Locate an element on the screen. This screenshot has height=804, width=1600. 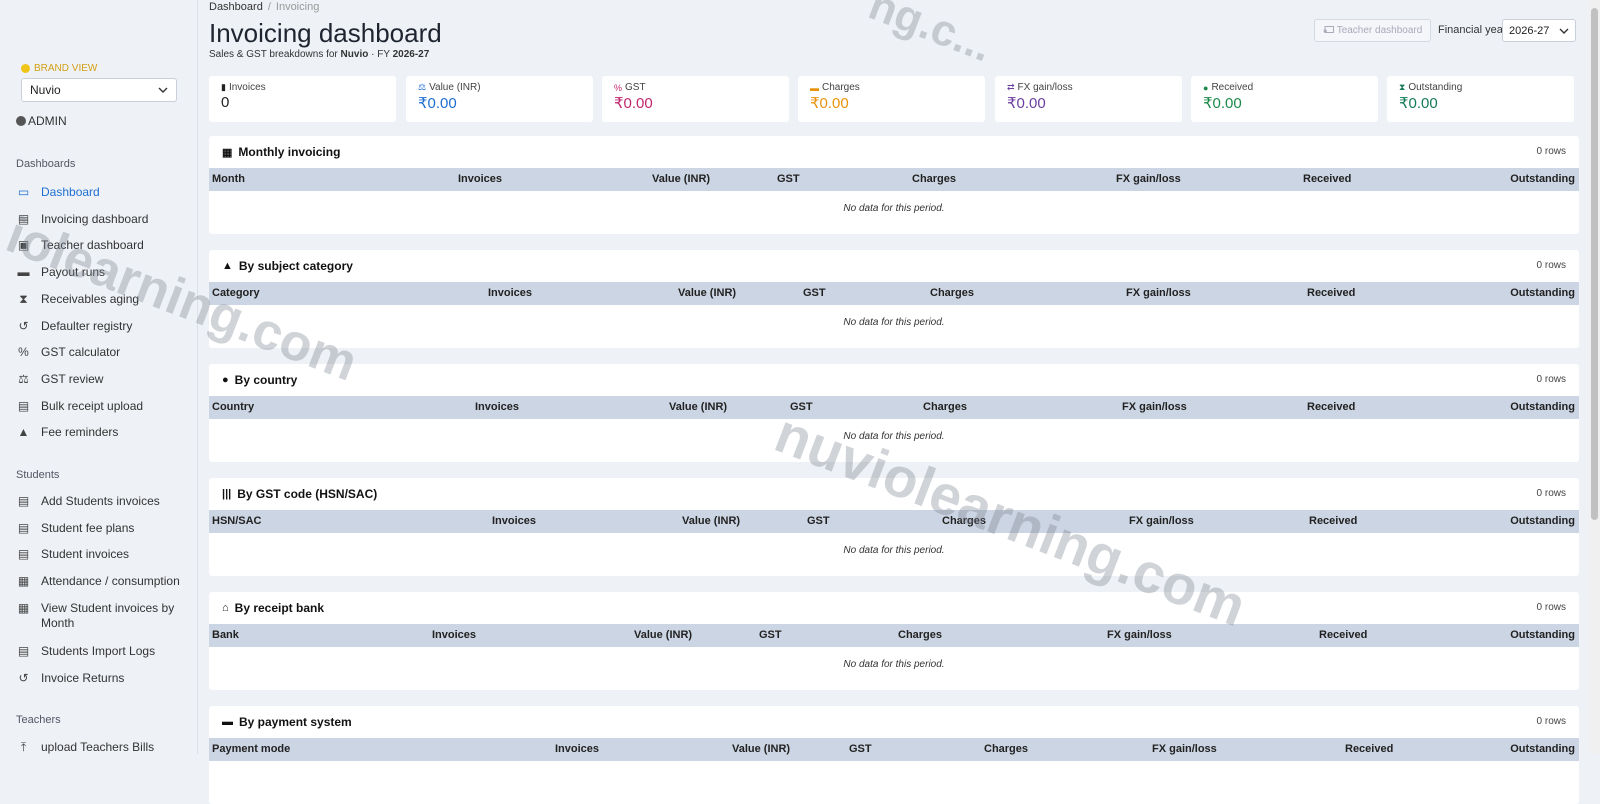
sidebar-item: ⚖ GST review is located at coordinates (104, 379).